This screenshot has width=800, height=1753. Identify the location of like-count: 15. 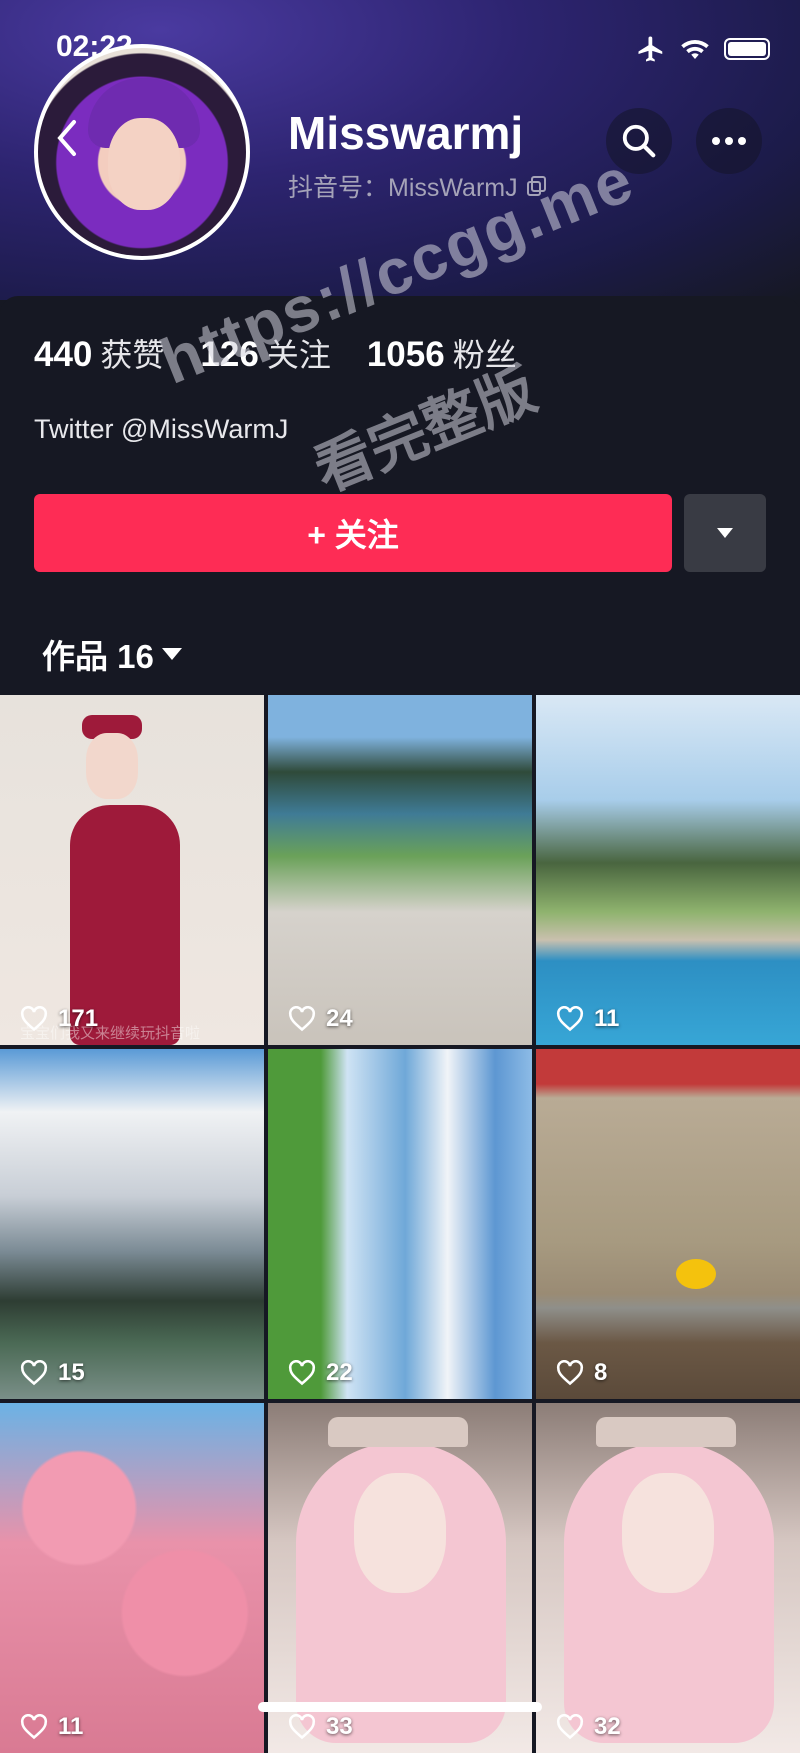
(52, 1373).